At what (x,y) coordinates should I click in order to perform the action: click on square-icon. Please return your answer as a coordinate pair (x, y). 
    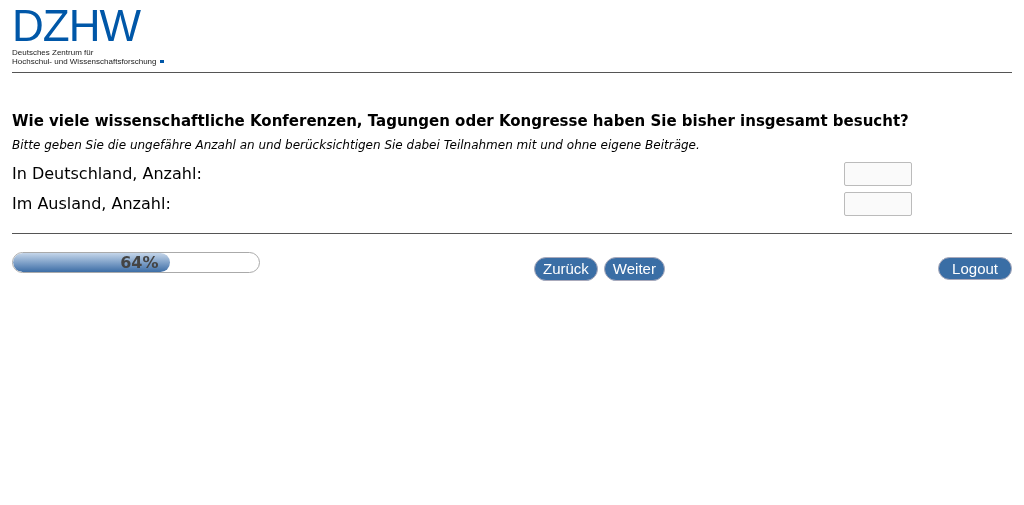
    Looking at the image, I should click on (161, 61).